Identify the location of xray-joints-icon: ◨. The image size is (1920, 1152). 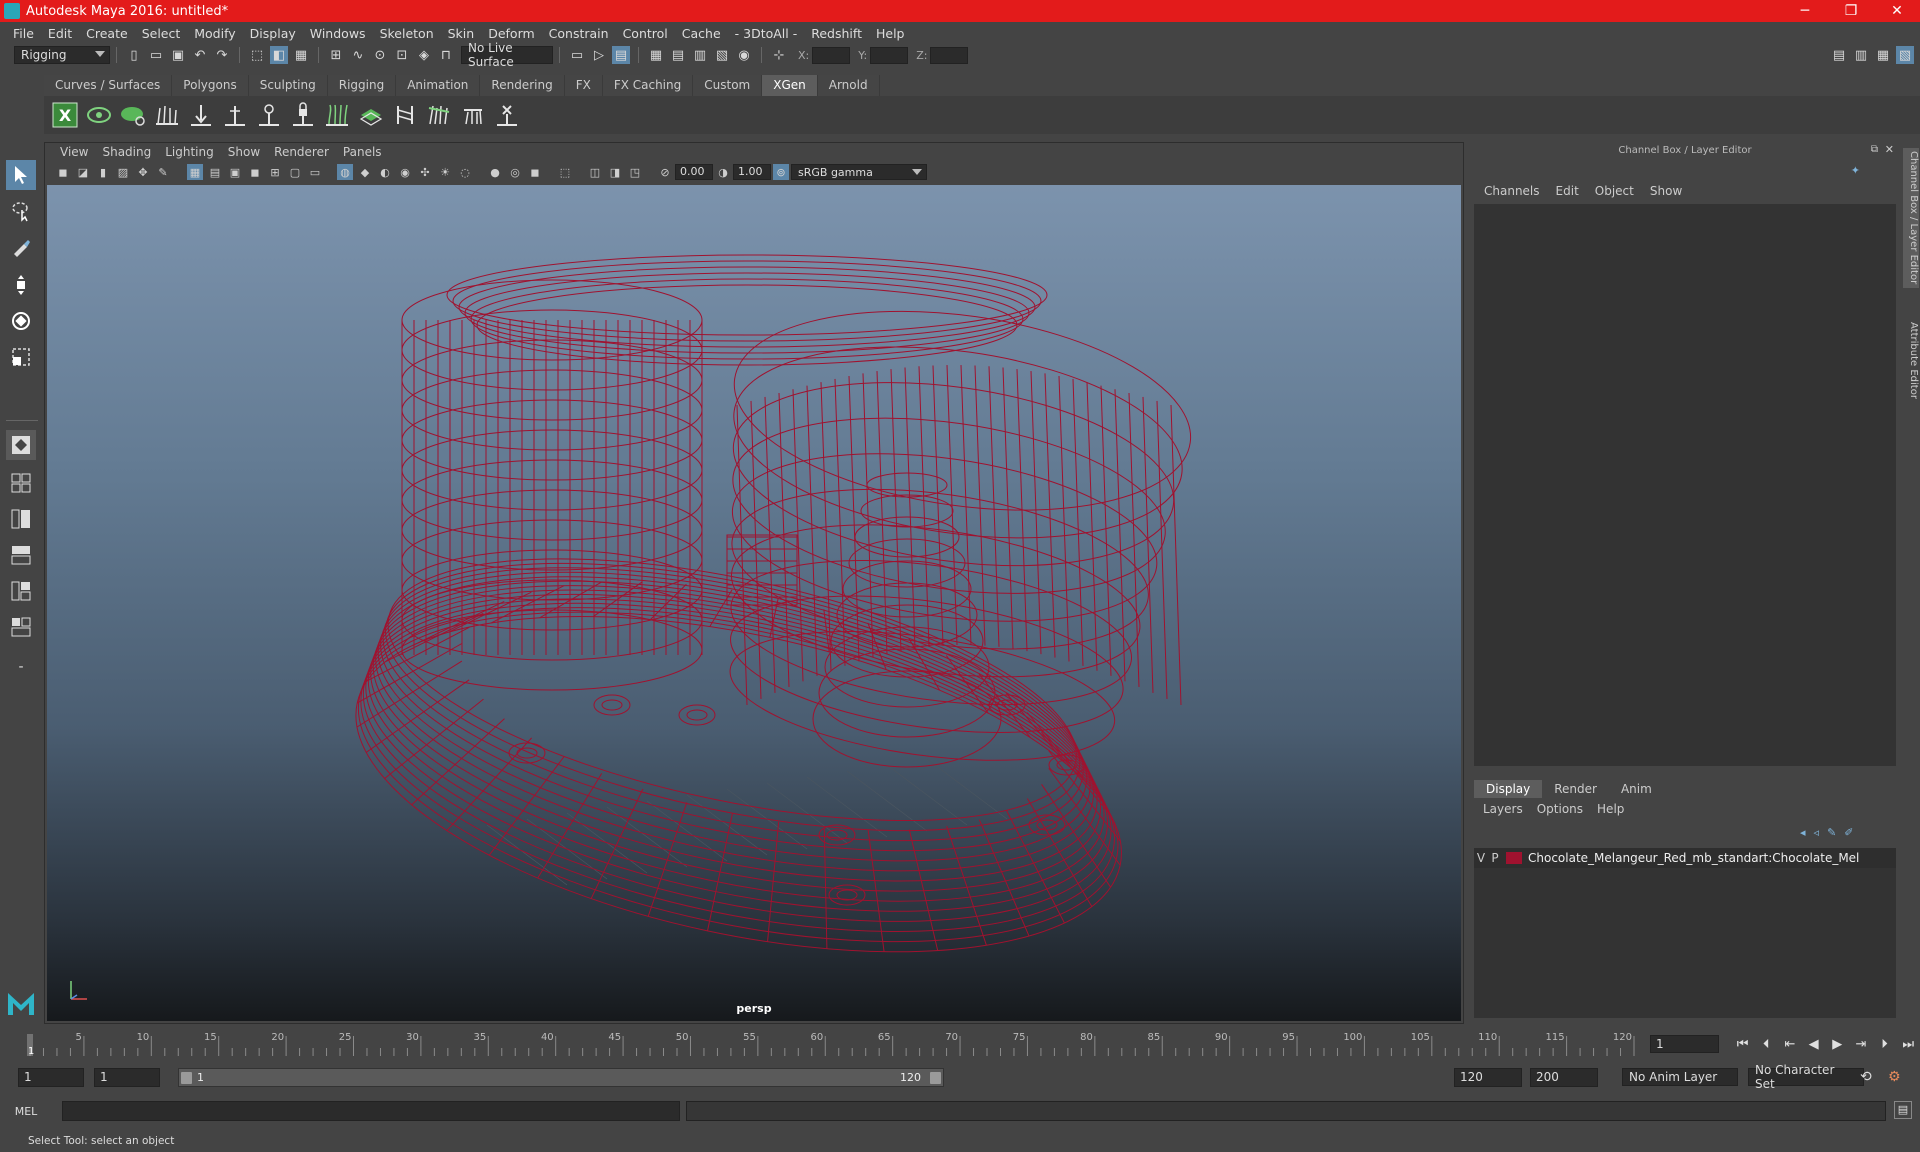
(615, 172).